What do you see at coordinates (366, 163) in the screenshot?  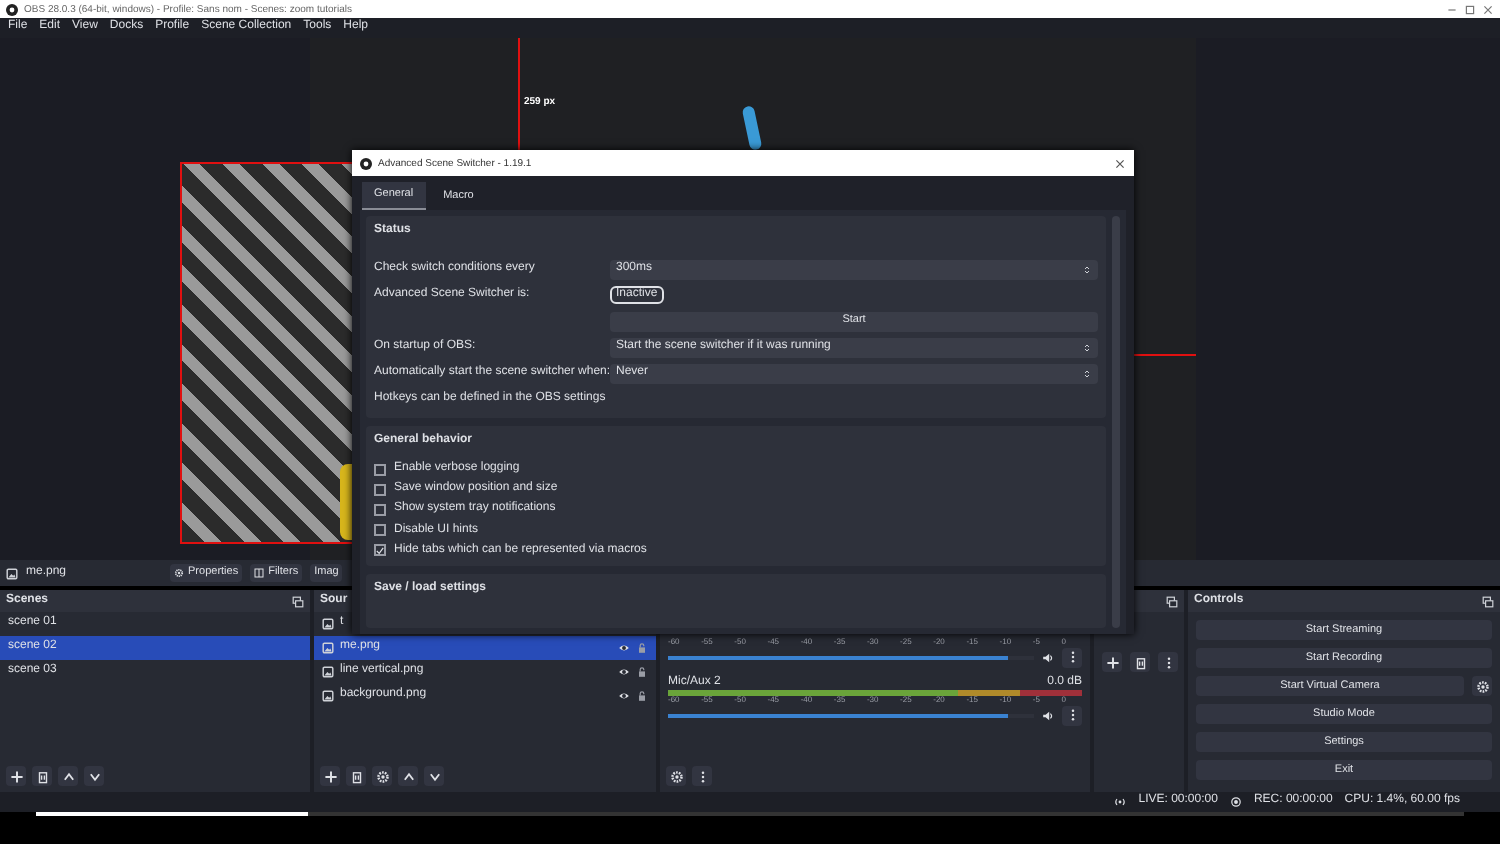 I see `obs-logo-icon` at bounding box center [366, 163].